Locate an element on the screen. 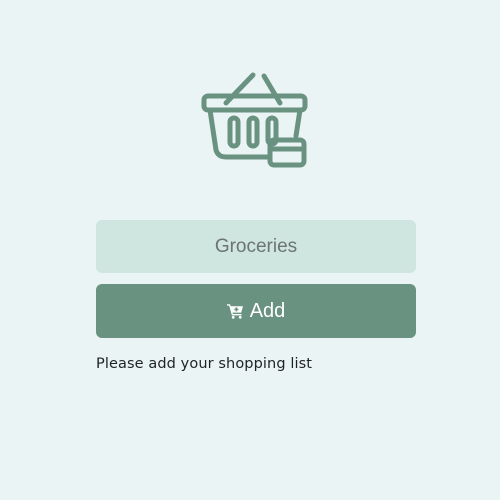  item-input-wrapper is located at coordinates (256, 246).